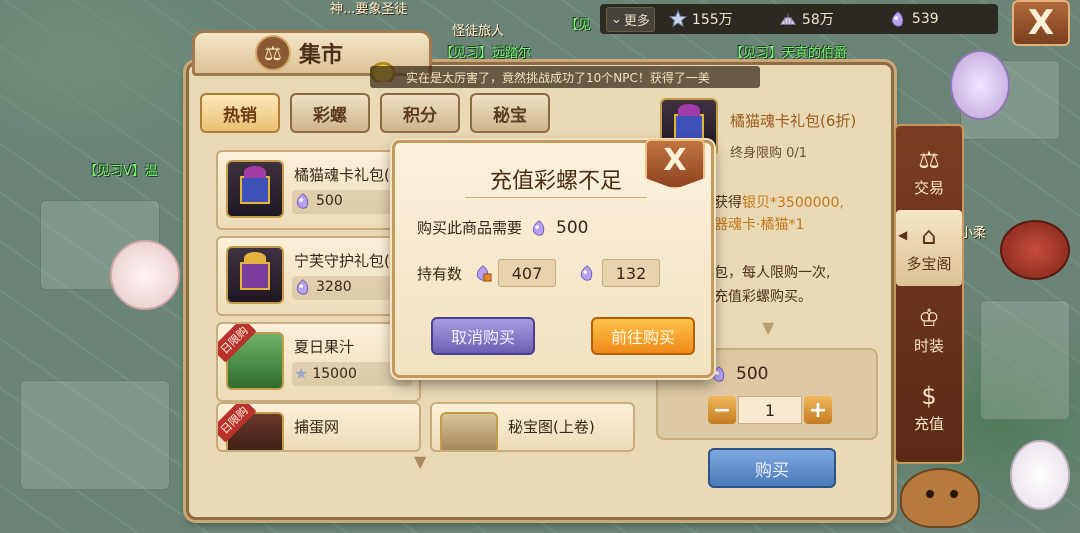 This screenshot has width=1080, height=533. What do you see at coordinates (420, 113) in the screenshot?
I see `tab-points: 积分` at bounding box center [420, 113].